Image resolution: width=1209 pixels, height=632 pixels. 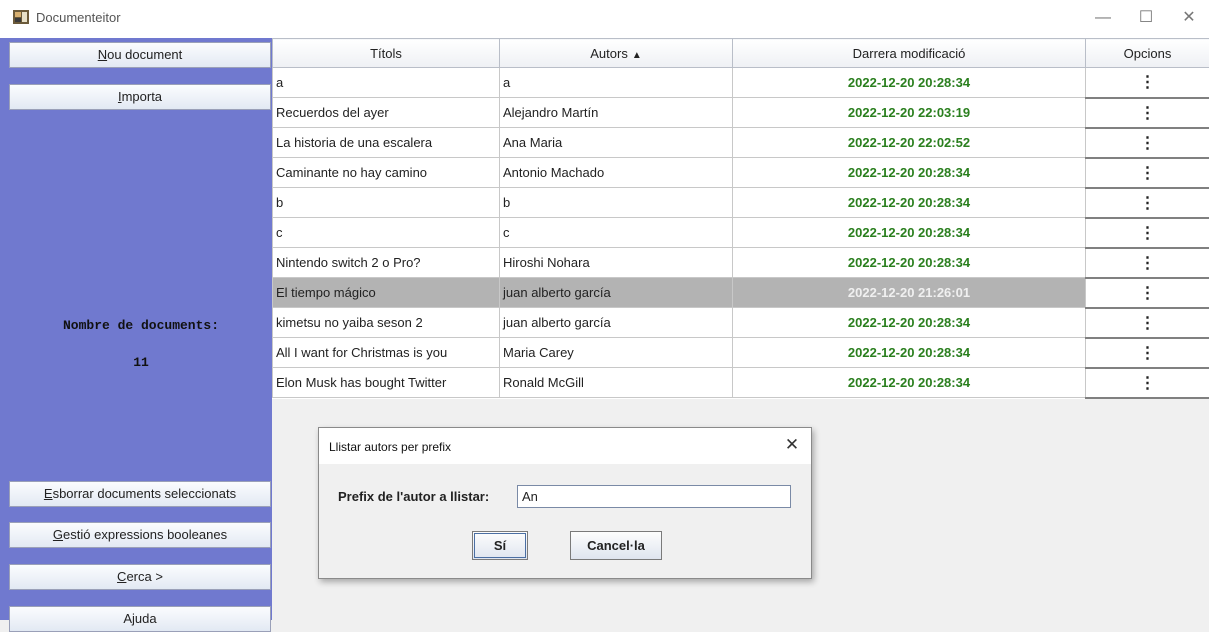 I want to click on title-cell: b, so click(x=386, y=203).